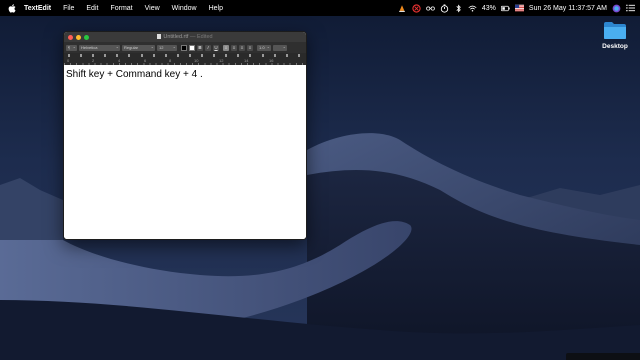 The image size is (640, 360). Describe the element at coordinates (430, 8) in the screenshot. I see `glasses-icon` at that location.